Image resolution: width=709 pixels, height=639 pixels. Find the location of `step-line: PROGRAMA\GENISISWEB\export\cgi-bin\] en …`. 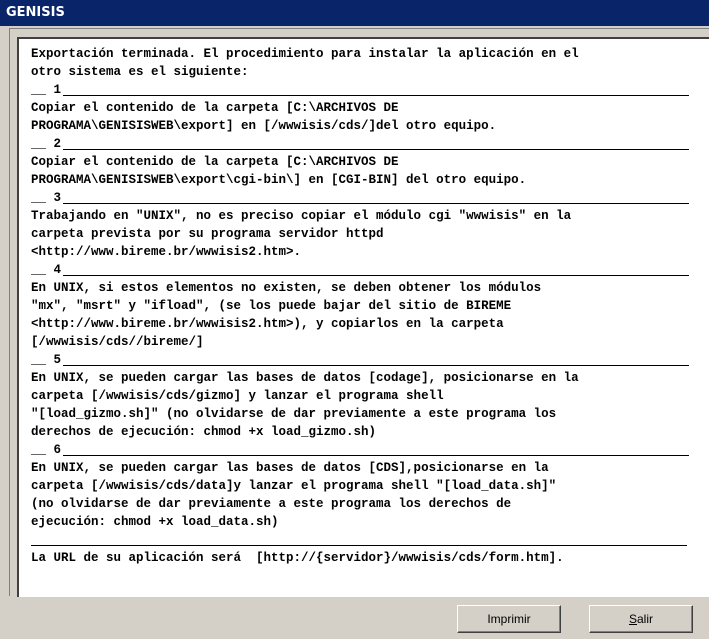

step-line: PROGRAMA\GENISISWEB\export\cgi-bin\] en … is located at coordinates (279, 180).